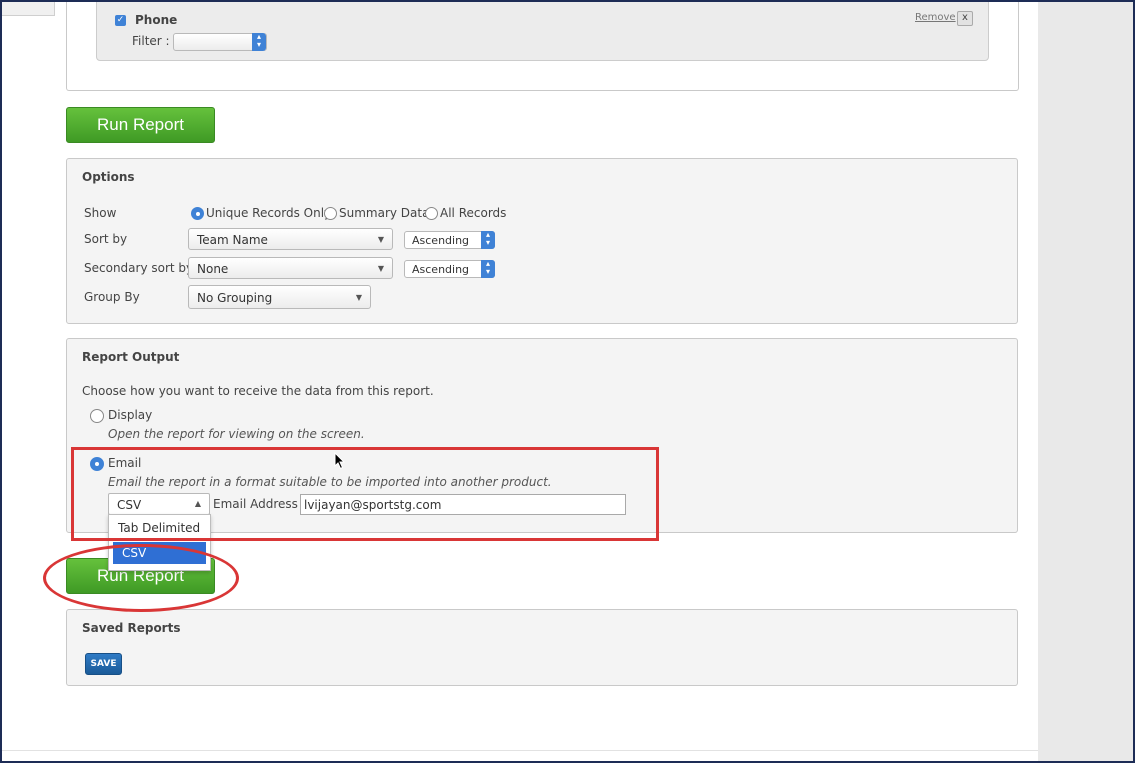 The width and height of the screenshot is (1135, 763). I want to click on show-all-label: All Records, so click(473, 213).